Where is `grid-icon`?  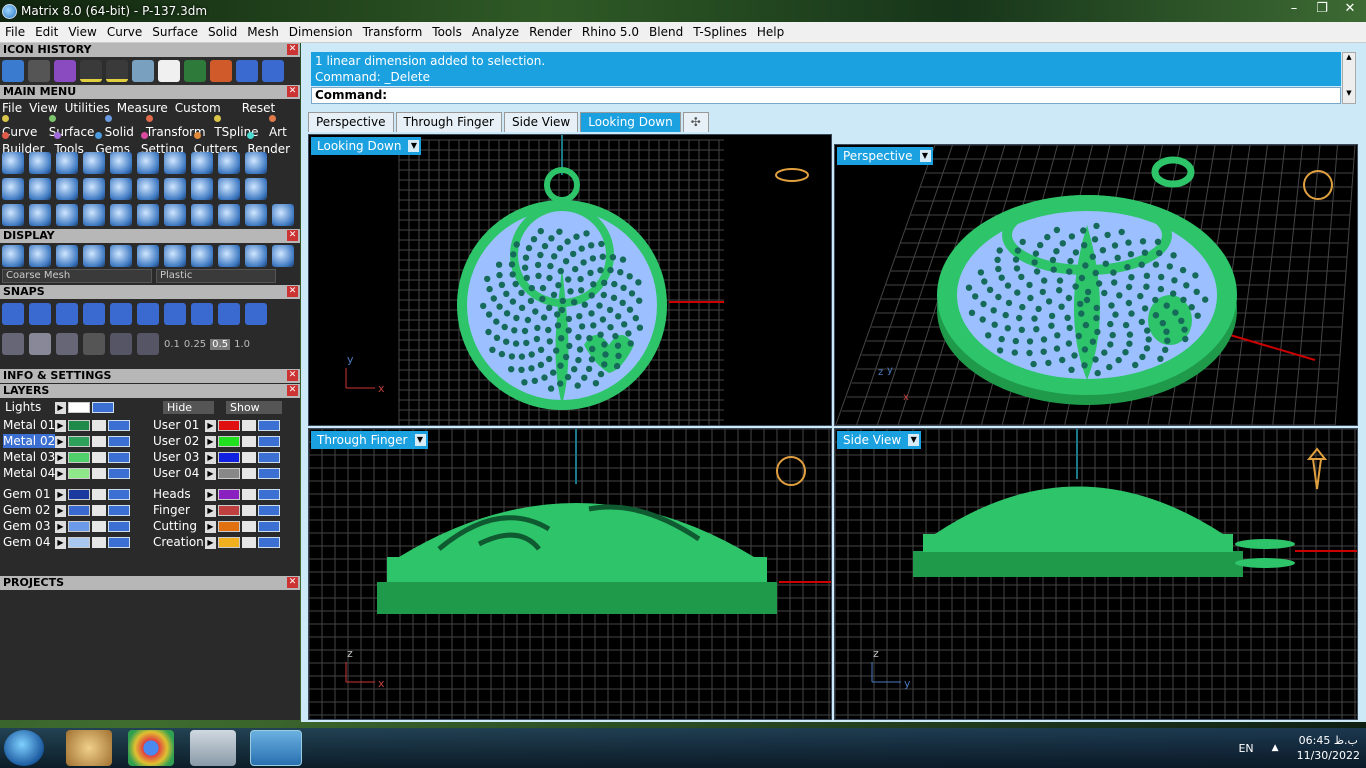 grid-icon is located at coordinates (229, 189).